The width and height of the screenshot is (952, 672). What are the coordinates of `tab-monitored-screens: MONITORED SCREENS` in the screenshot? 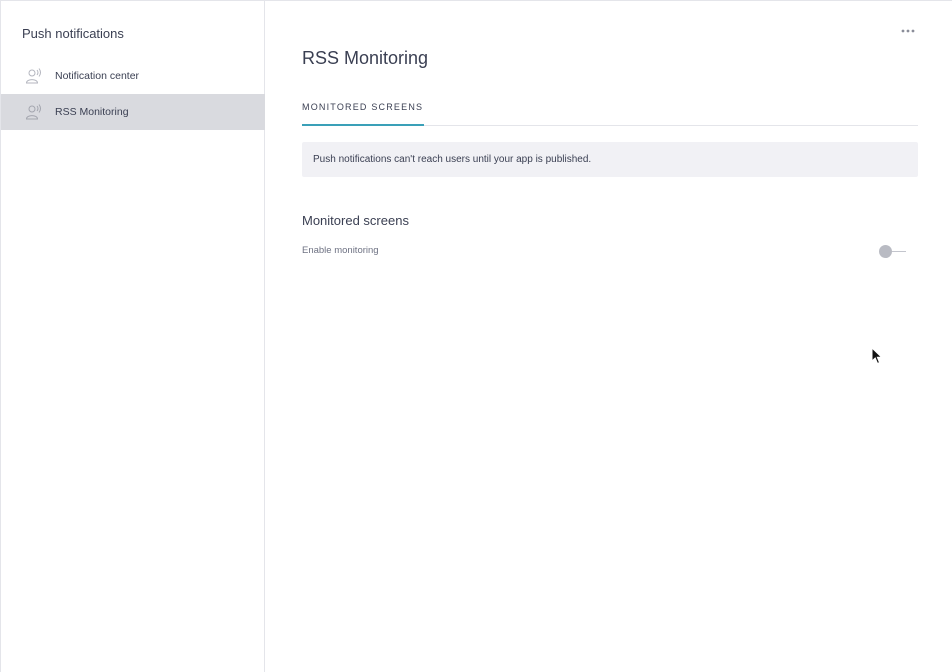 It's located at (363, 114).